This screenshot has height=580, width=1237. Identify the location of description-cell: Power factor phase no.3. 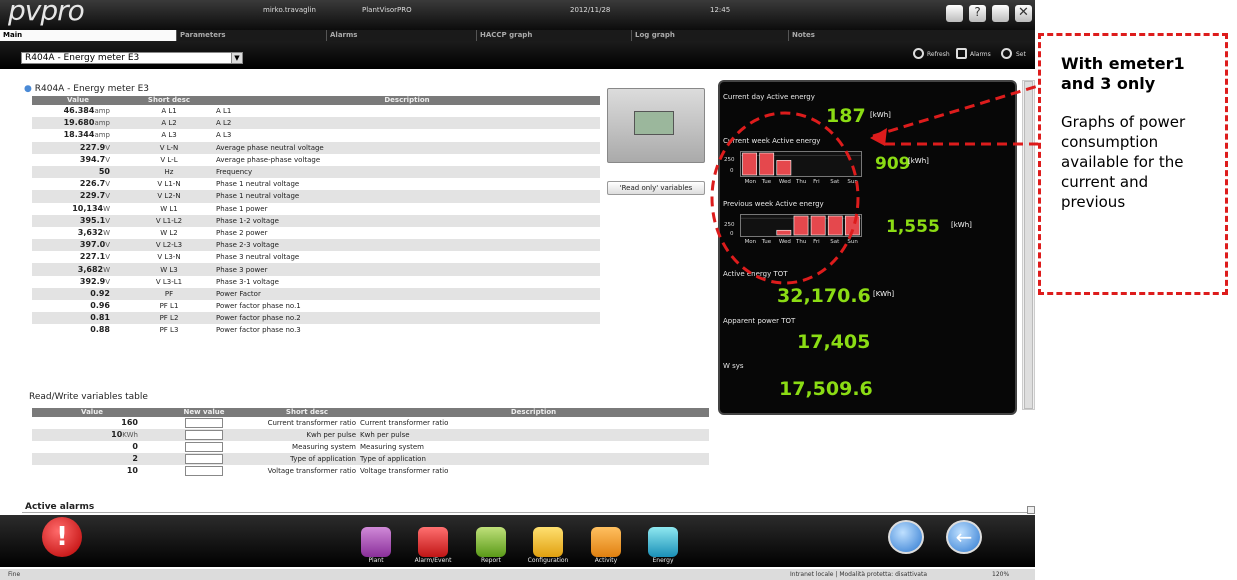
(258, 330).